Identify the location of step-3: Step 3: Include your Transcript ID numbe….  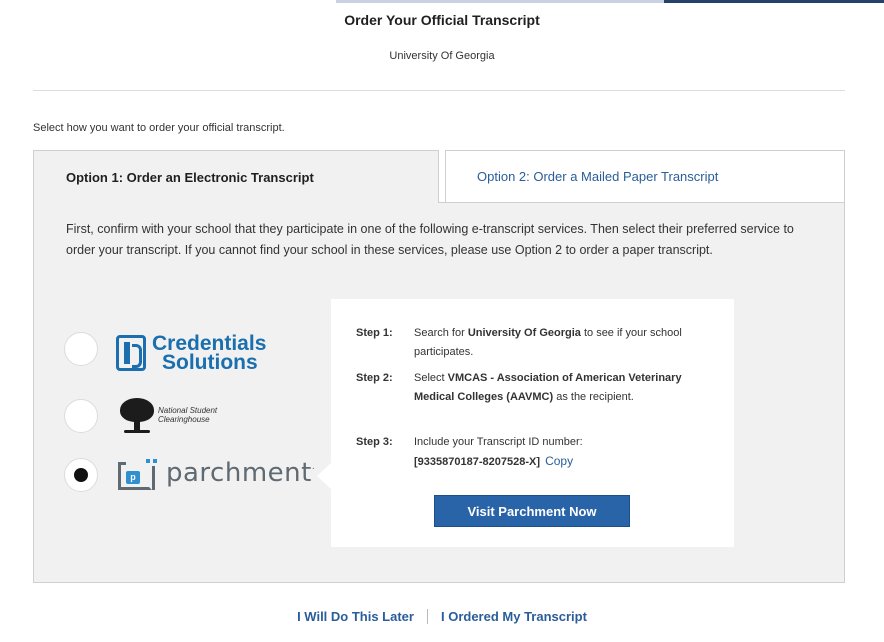
(536, 452).